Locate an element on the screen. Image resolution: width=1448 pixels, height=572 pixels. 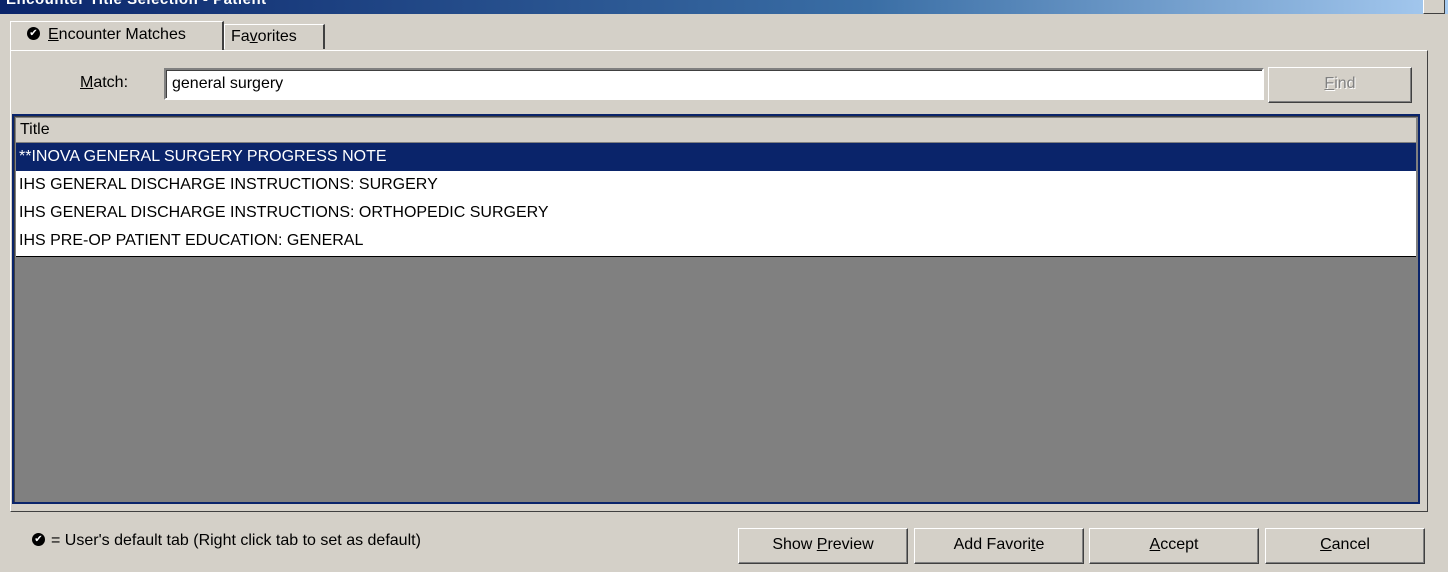
button-label-after: e is located at coordinates (1040, 544).